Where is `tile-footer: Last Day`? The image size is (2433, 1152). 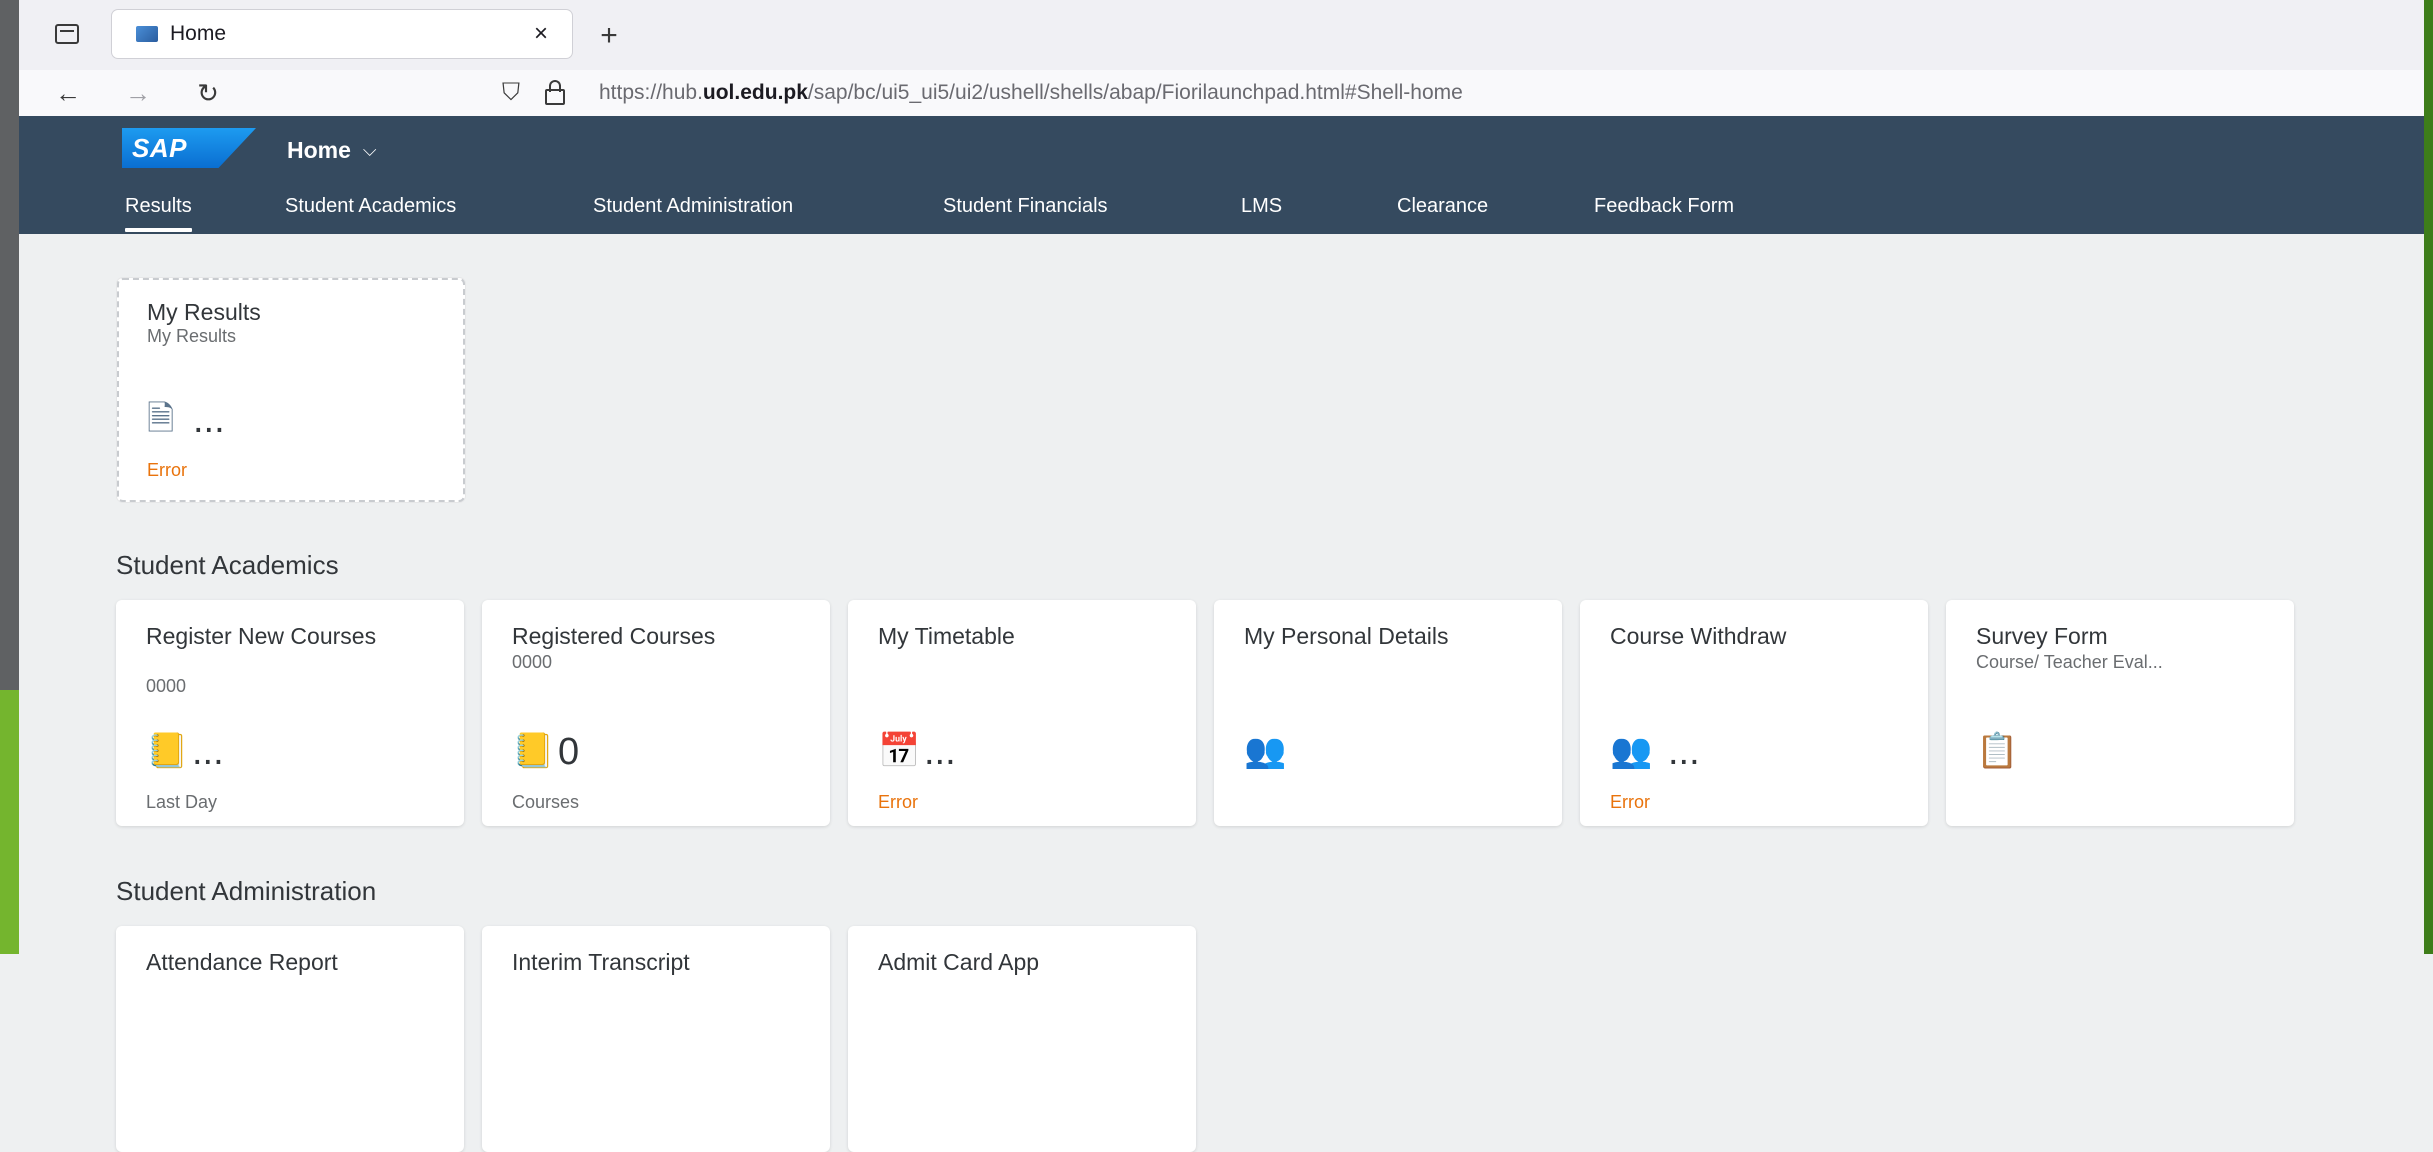 tile-footer: Last Day is located at coordinates (182, 802).